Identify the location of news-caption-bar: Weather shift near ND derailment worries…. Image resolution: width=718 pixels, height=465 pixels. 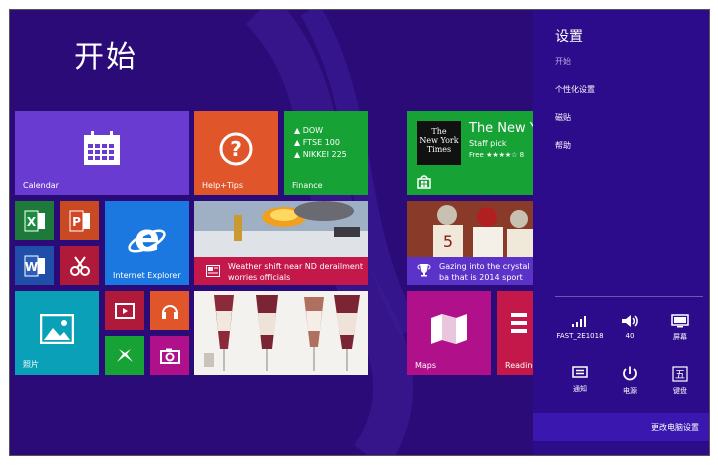
(281, 271).